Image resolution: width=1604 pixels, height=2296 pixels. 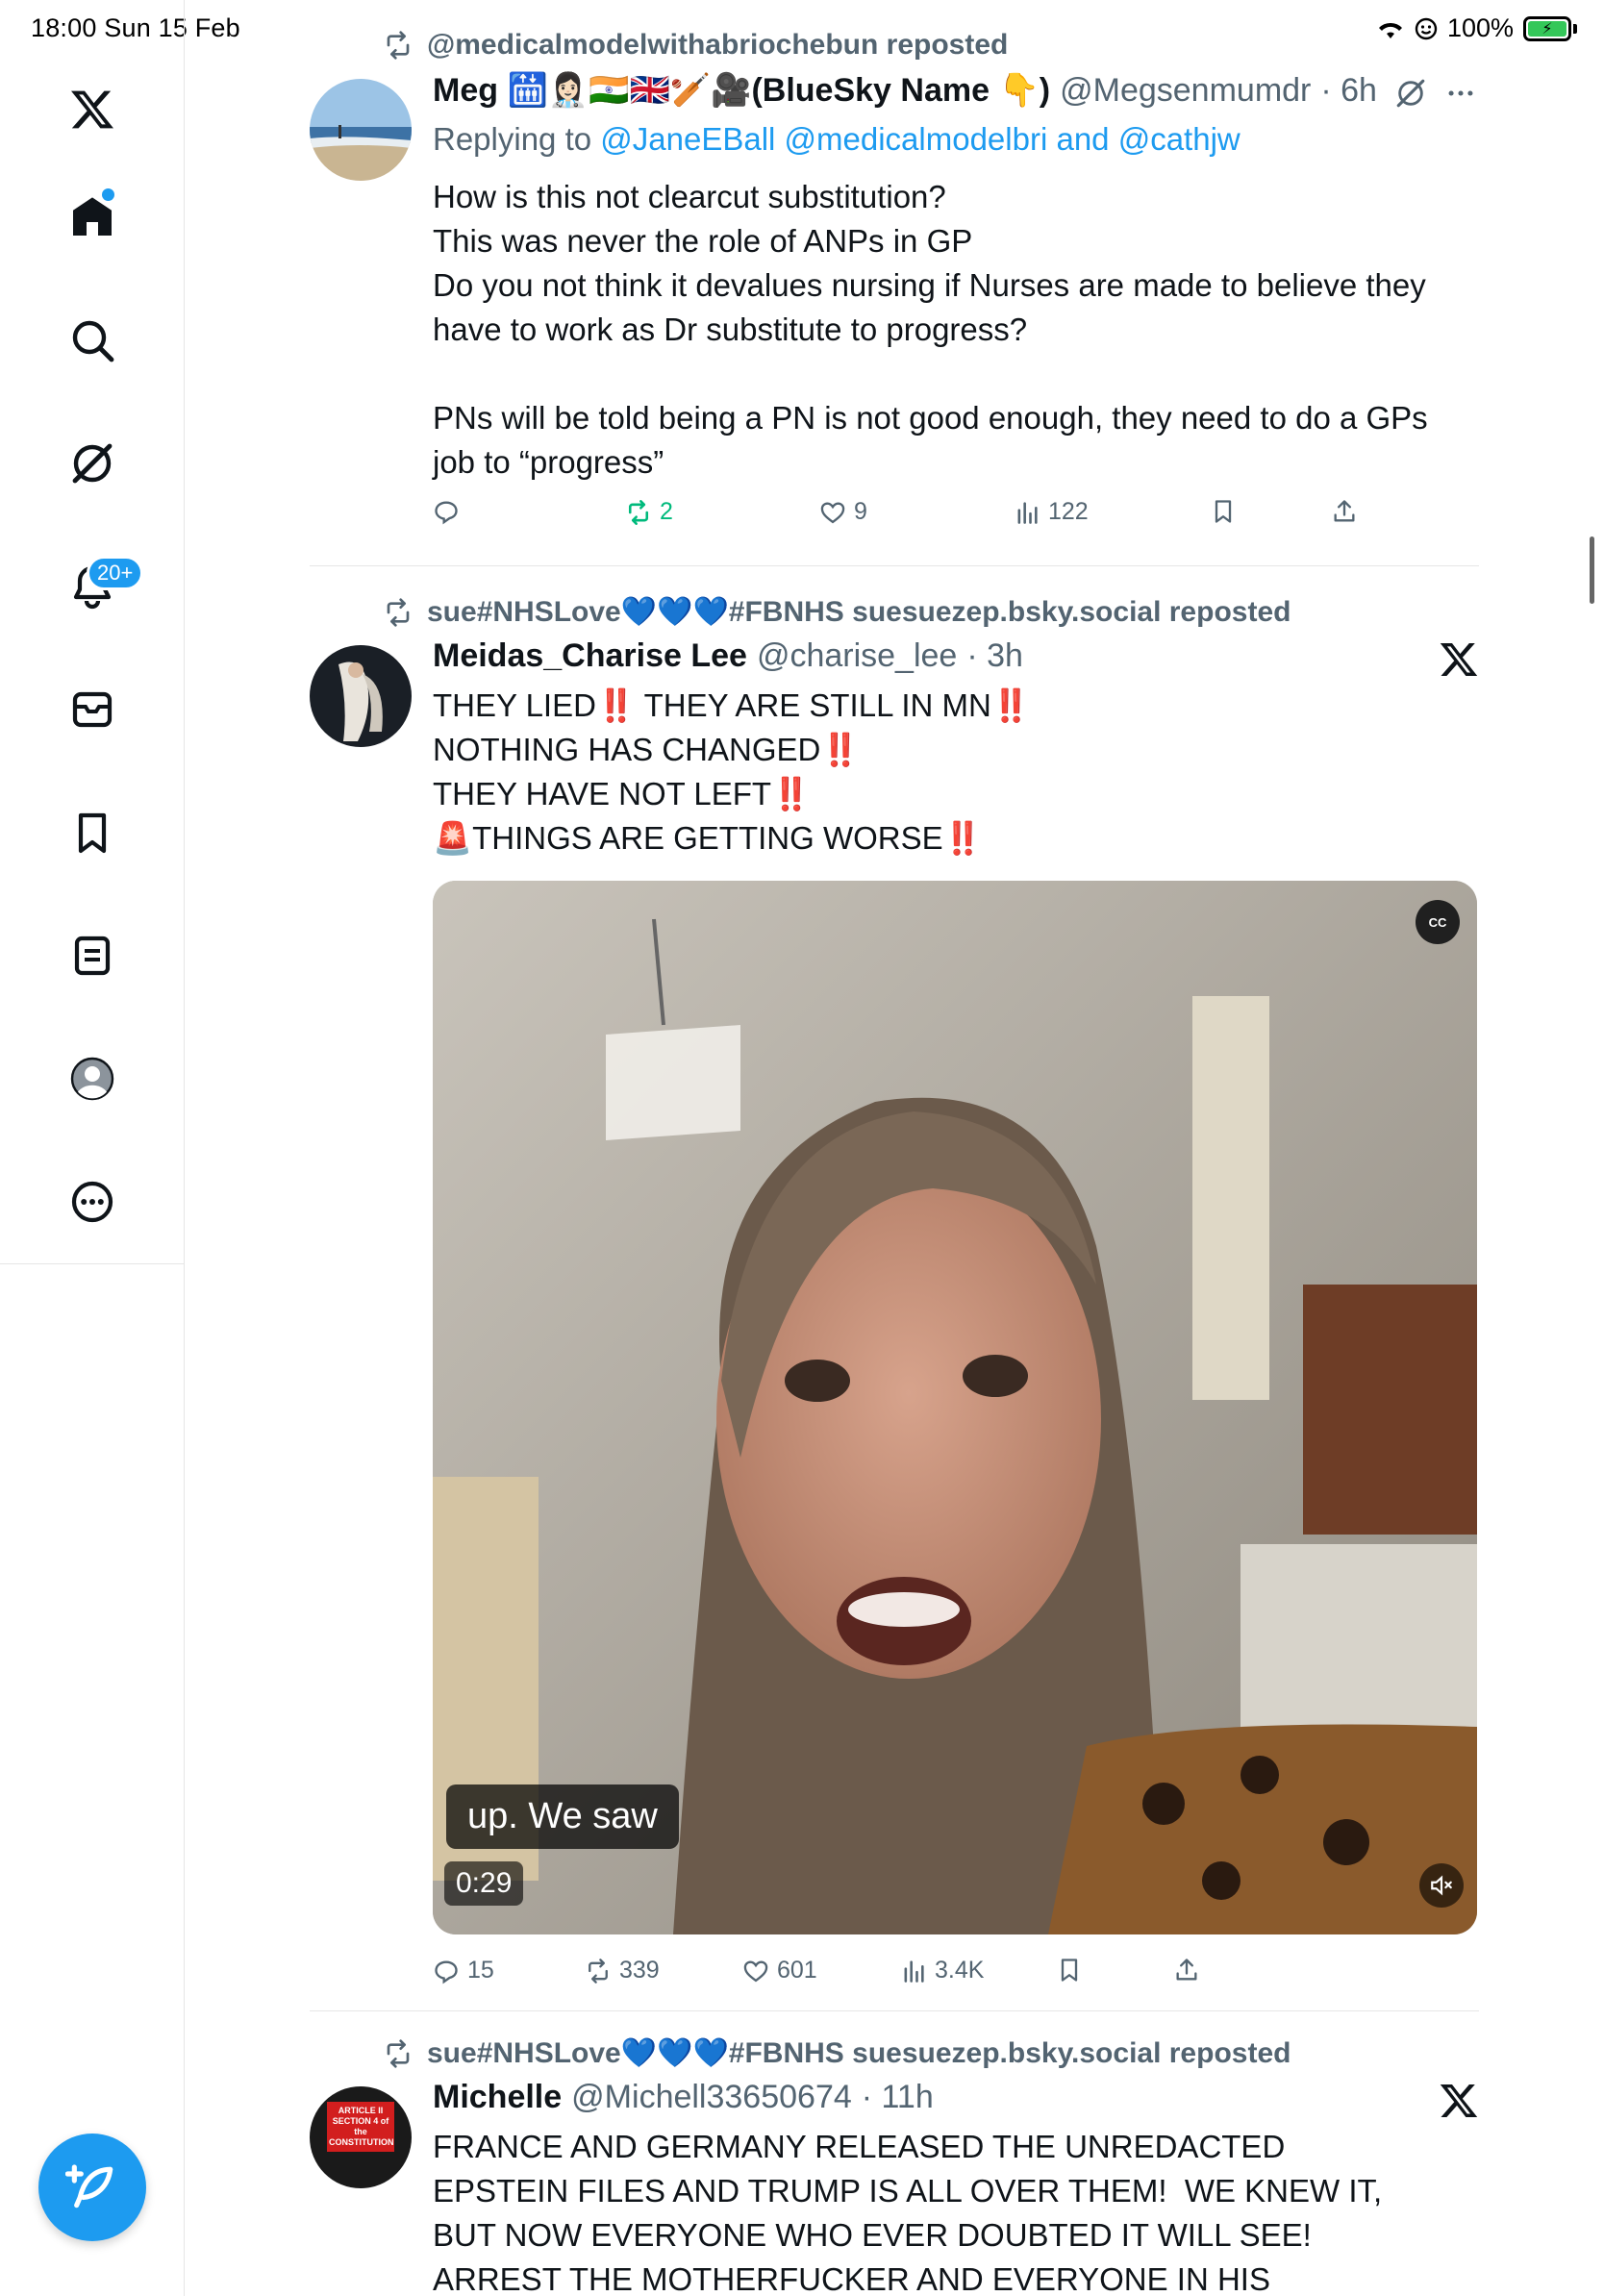 I want to click on avatar: ARTICLE II SECTION 4 of the CONSTITUTION, so click(x=361, y=2137).